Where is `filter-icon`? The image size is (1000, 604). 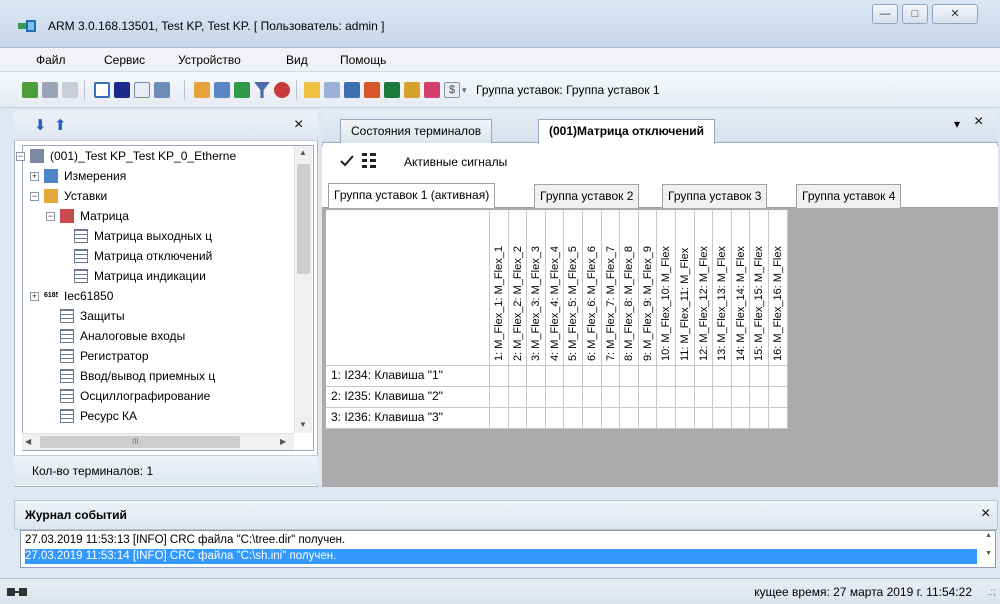
filter-icon is located at coordinates (262, 90).